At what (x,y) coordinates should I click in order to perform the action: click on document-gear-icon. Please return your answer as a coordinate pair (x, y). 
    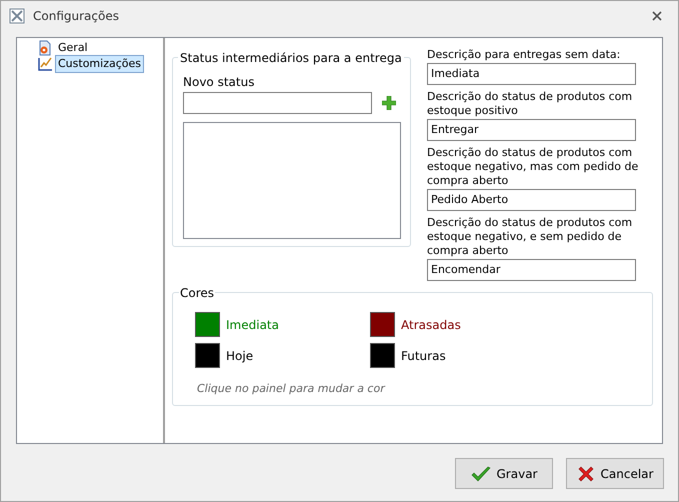
    Looking at the image, I should click on (45, 48).